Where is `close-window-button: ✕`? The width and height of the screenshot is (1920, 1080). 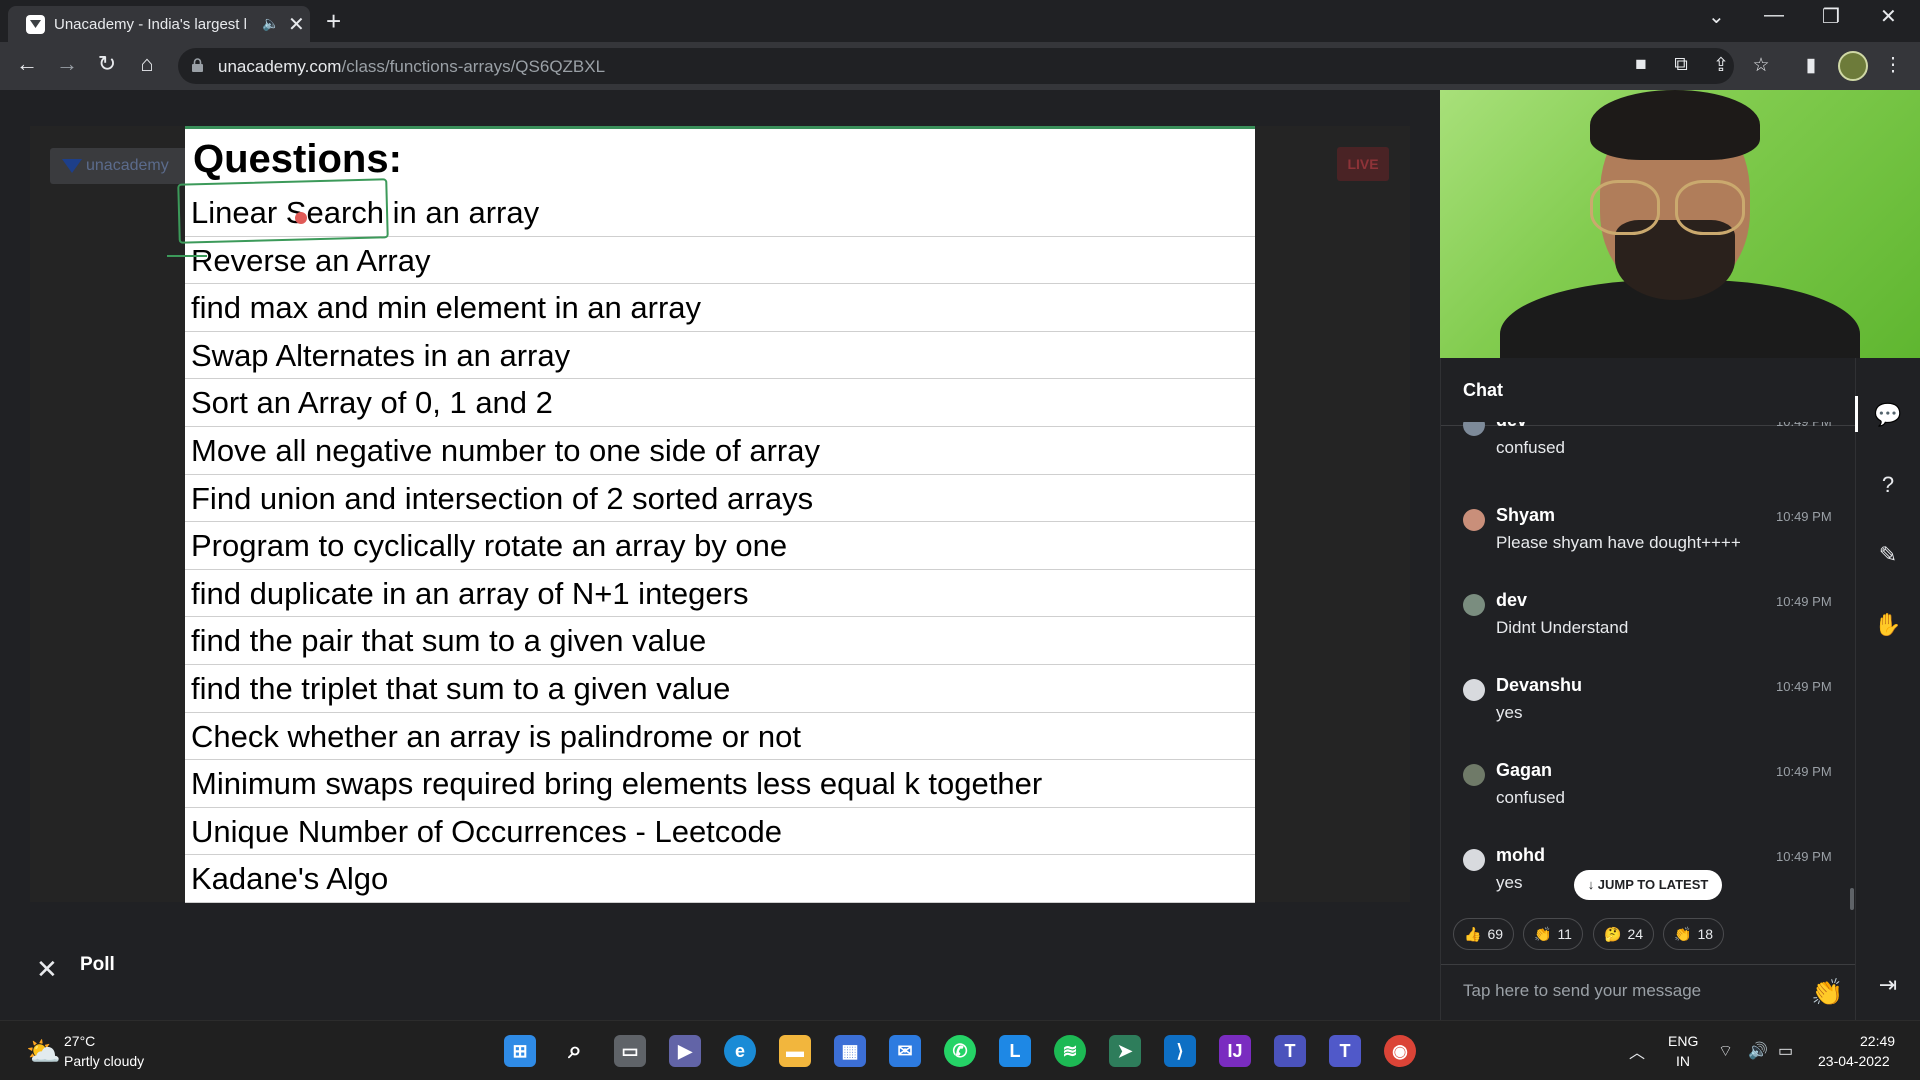 close-window-button: ✕ is located at coordinates (1888, 16).